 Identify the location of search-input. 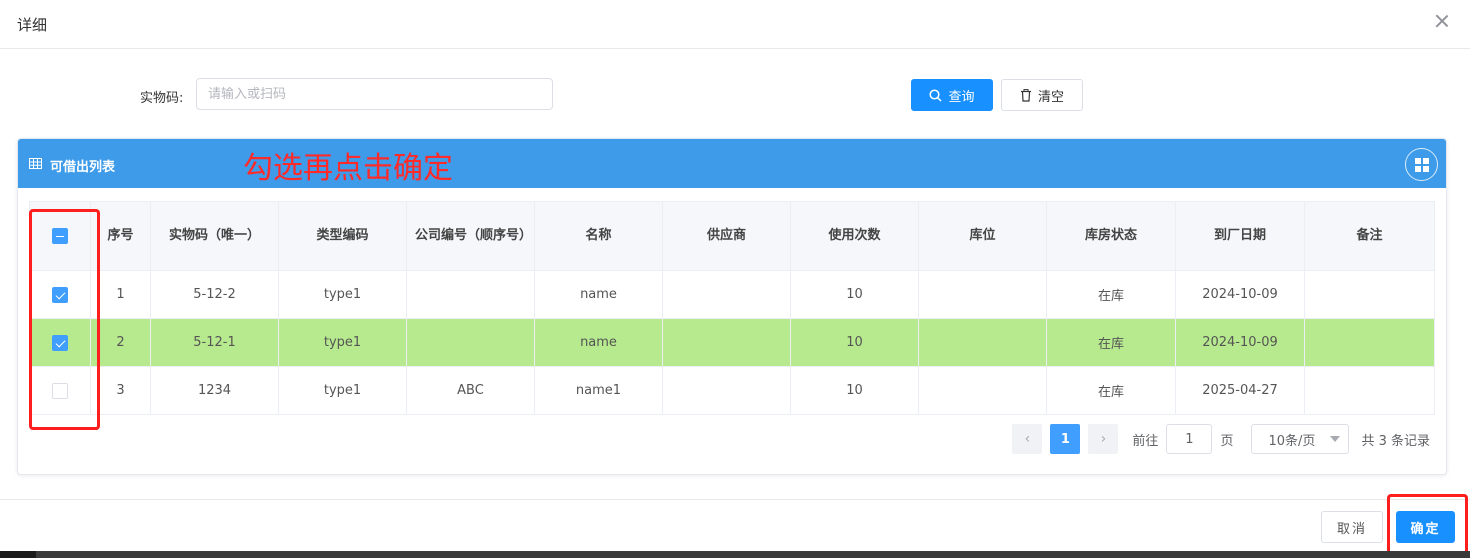
(374, 94).